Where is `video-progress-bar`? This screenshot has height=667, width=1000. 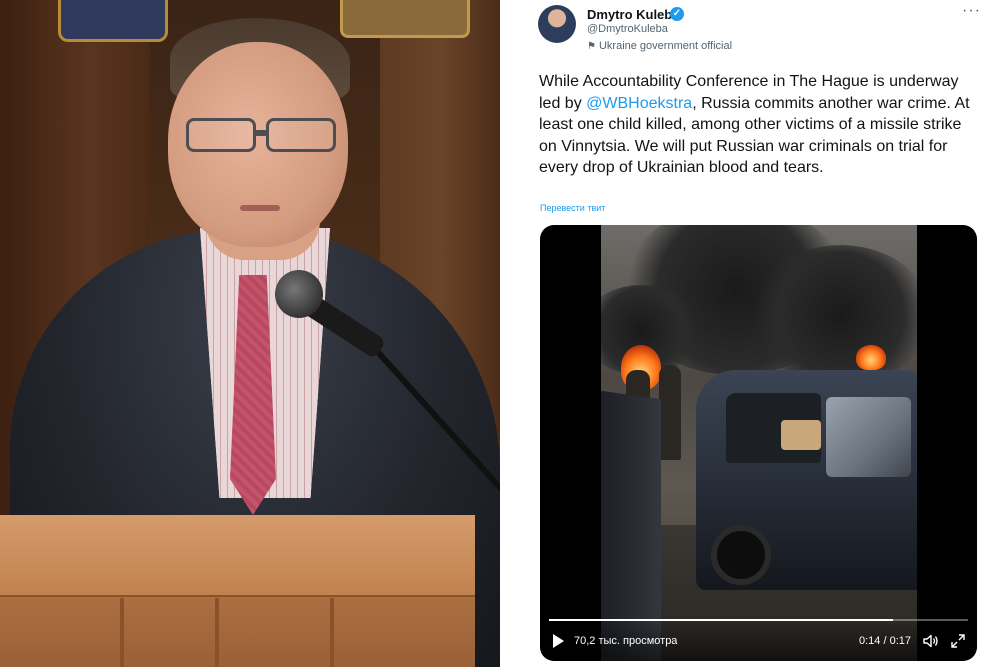 video-progress-bar is located at coordinates (758, 620).